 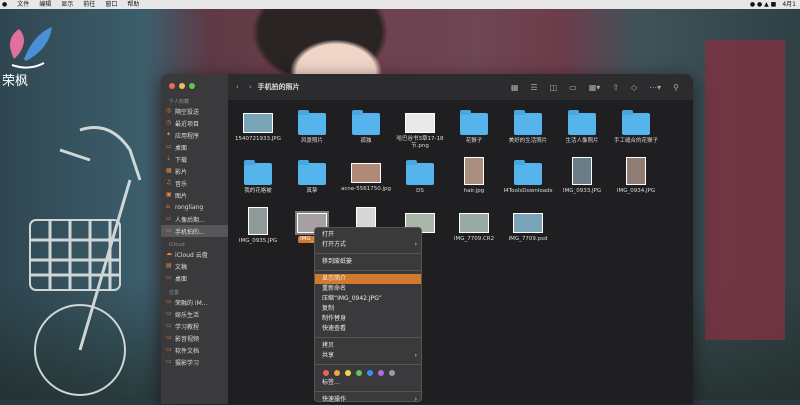 What do you see at coordinates (474, 125) in the screenshot?
I see `folder-item: 花猴子` at bounding box center [474, 125].